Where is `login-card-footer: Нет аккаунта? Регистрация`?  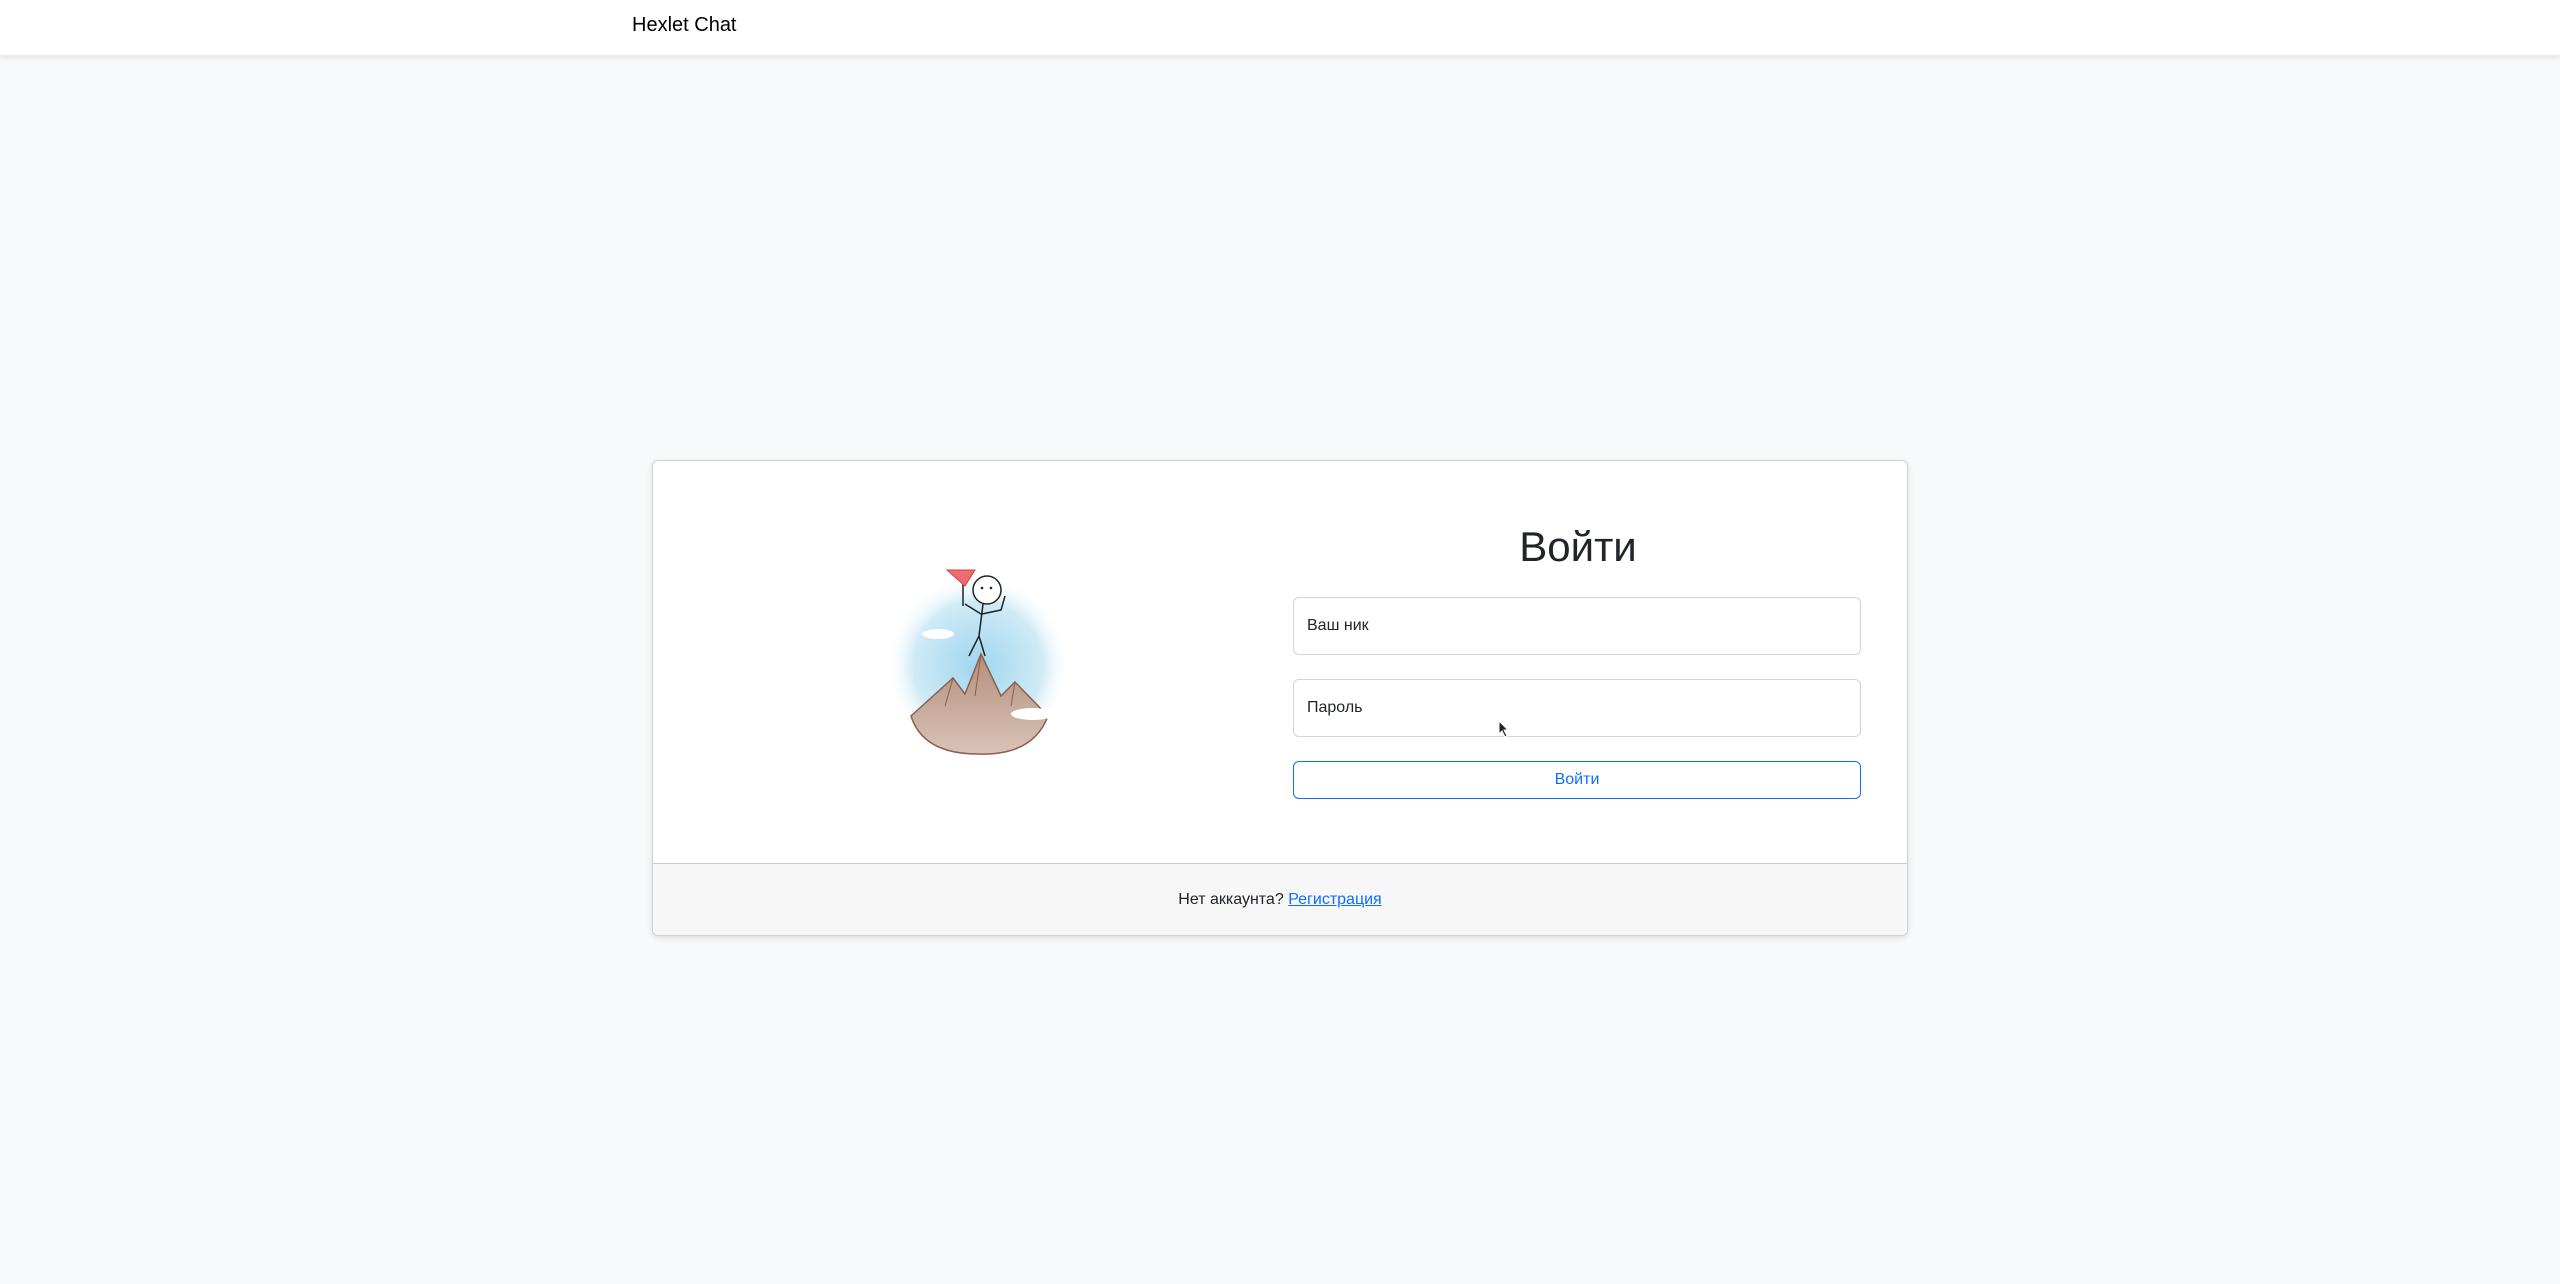 login-card-footer: Нет аккаунта? Регистрация is located at coordinates (1280, 899).